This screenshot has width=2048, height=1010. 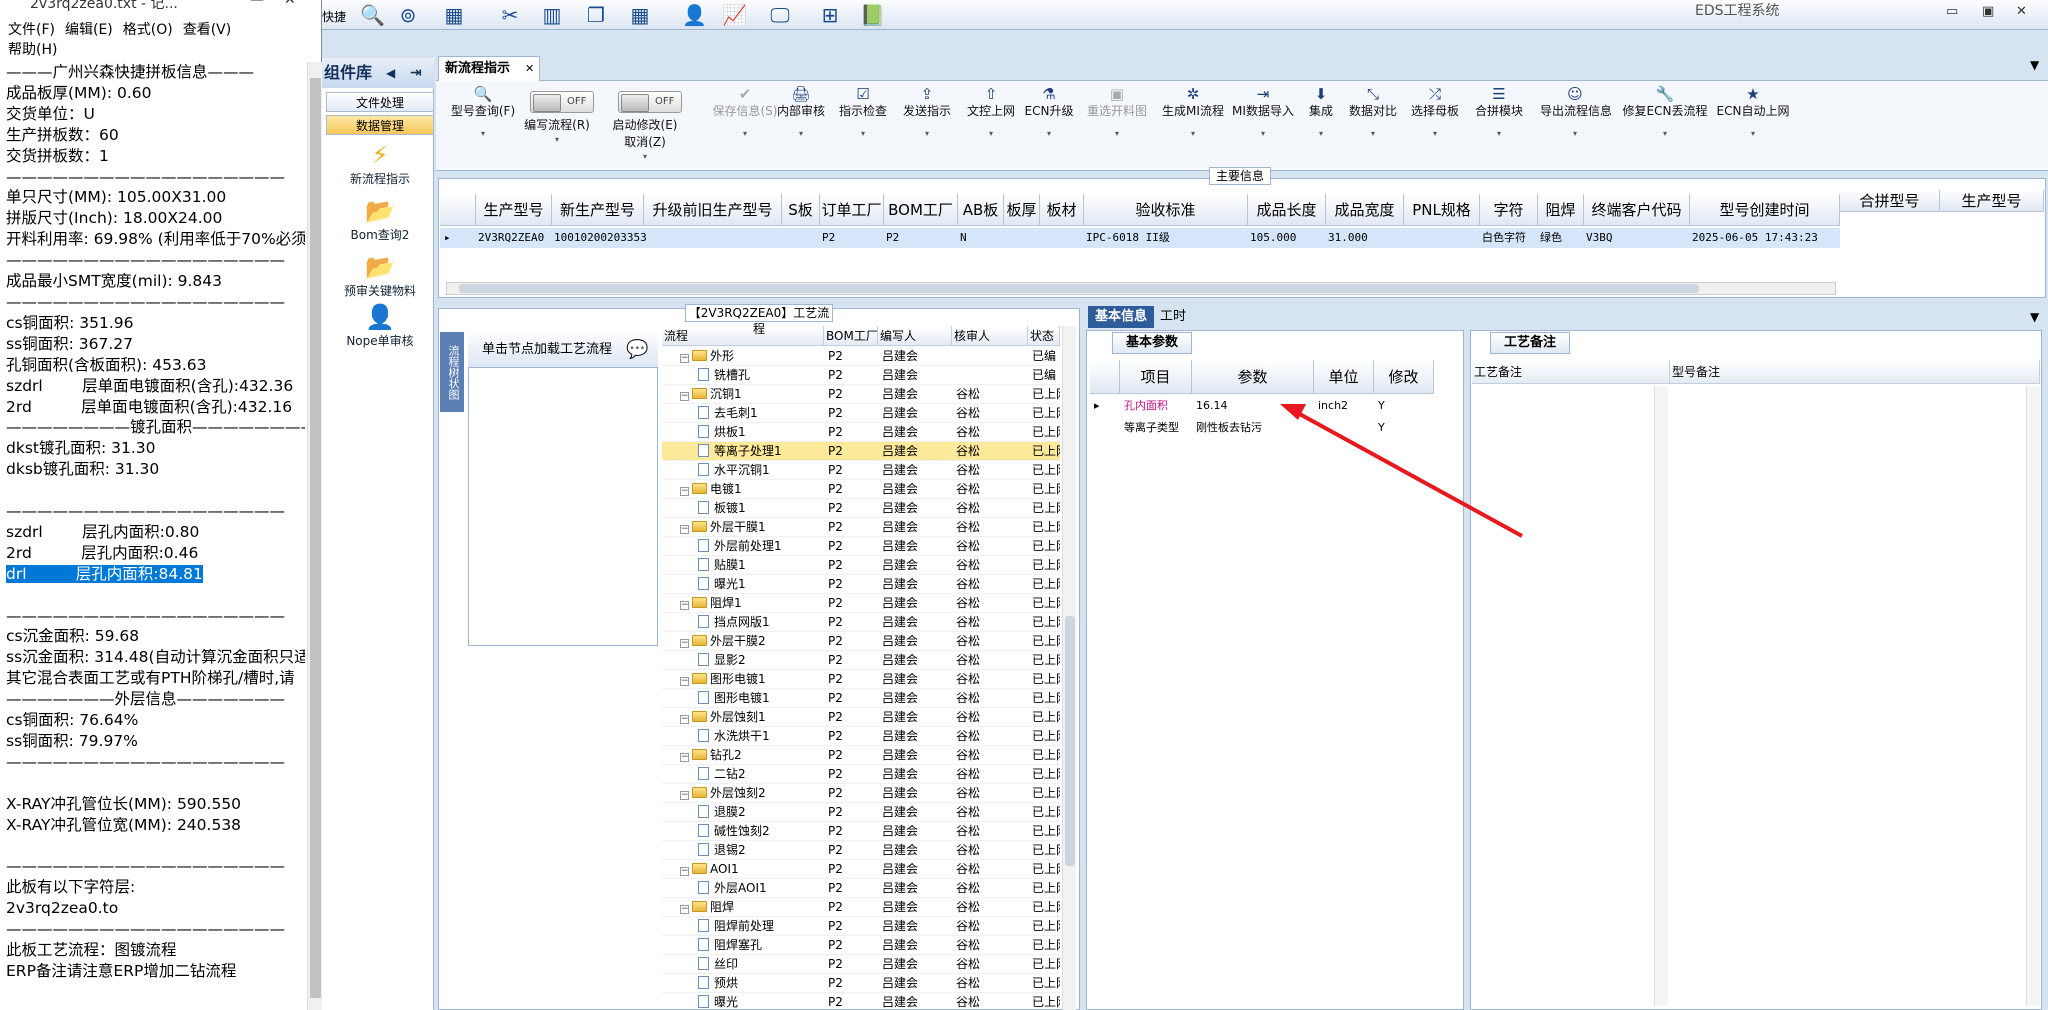 What do you see at coordinates (861, 432) in the screenshot?
I see `tree-row: 烘板1 P2 吕建会 谷松 已上网` at bounding box center [861, 432].